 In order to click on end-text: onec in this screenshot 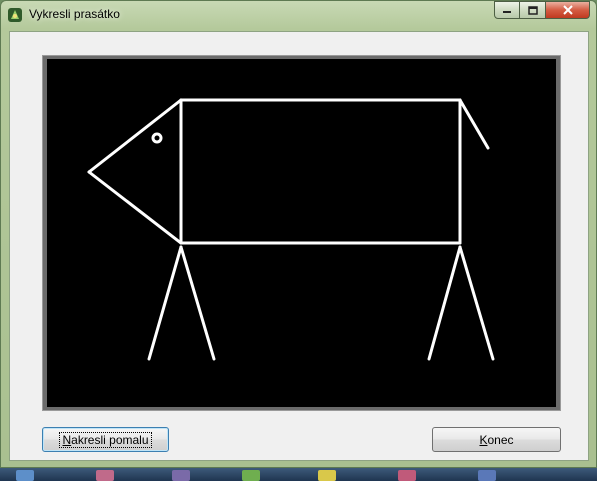, I will do `click(500, 439)`.